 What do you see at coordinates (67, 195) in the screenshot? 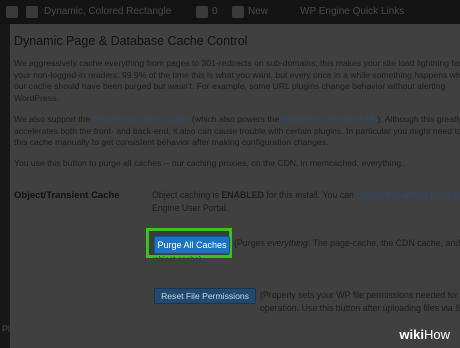
I see `object-cache-label: Object/Transient Cache` at bounding box center [67, 195].